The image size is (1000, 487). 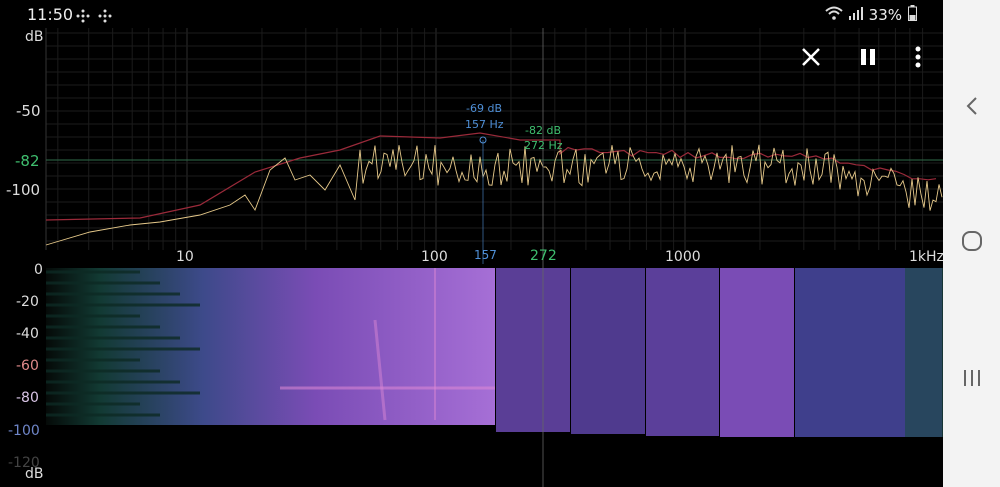 I want to click on peak-blue-db: -69 dB, so click(x=484, y=108).